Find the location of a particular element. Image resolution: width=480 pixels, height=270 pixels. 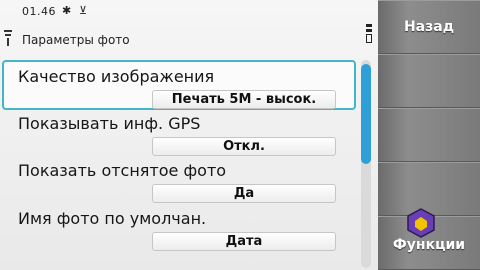

softkey-options-label: Функции is located at coordinates (429, 245).